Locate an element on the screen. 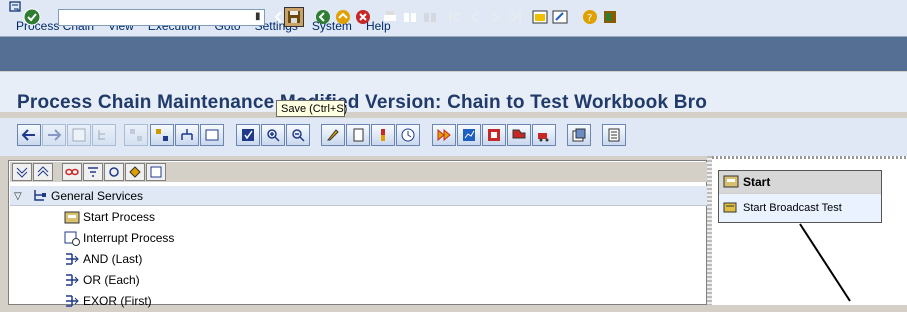  log-button is located at coordinates (494, 135).